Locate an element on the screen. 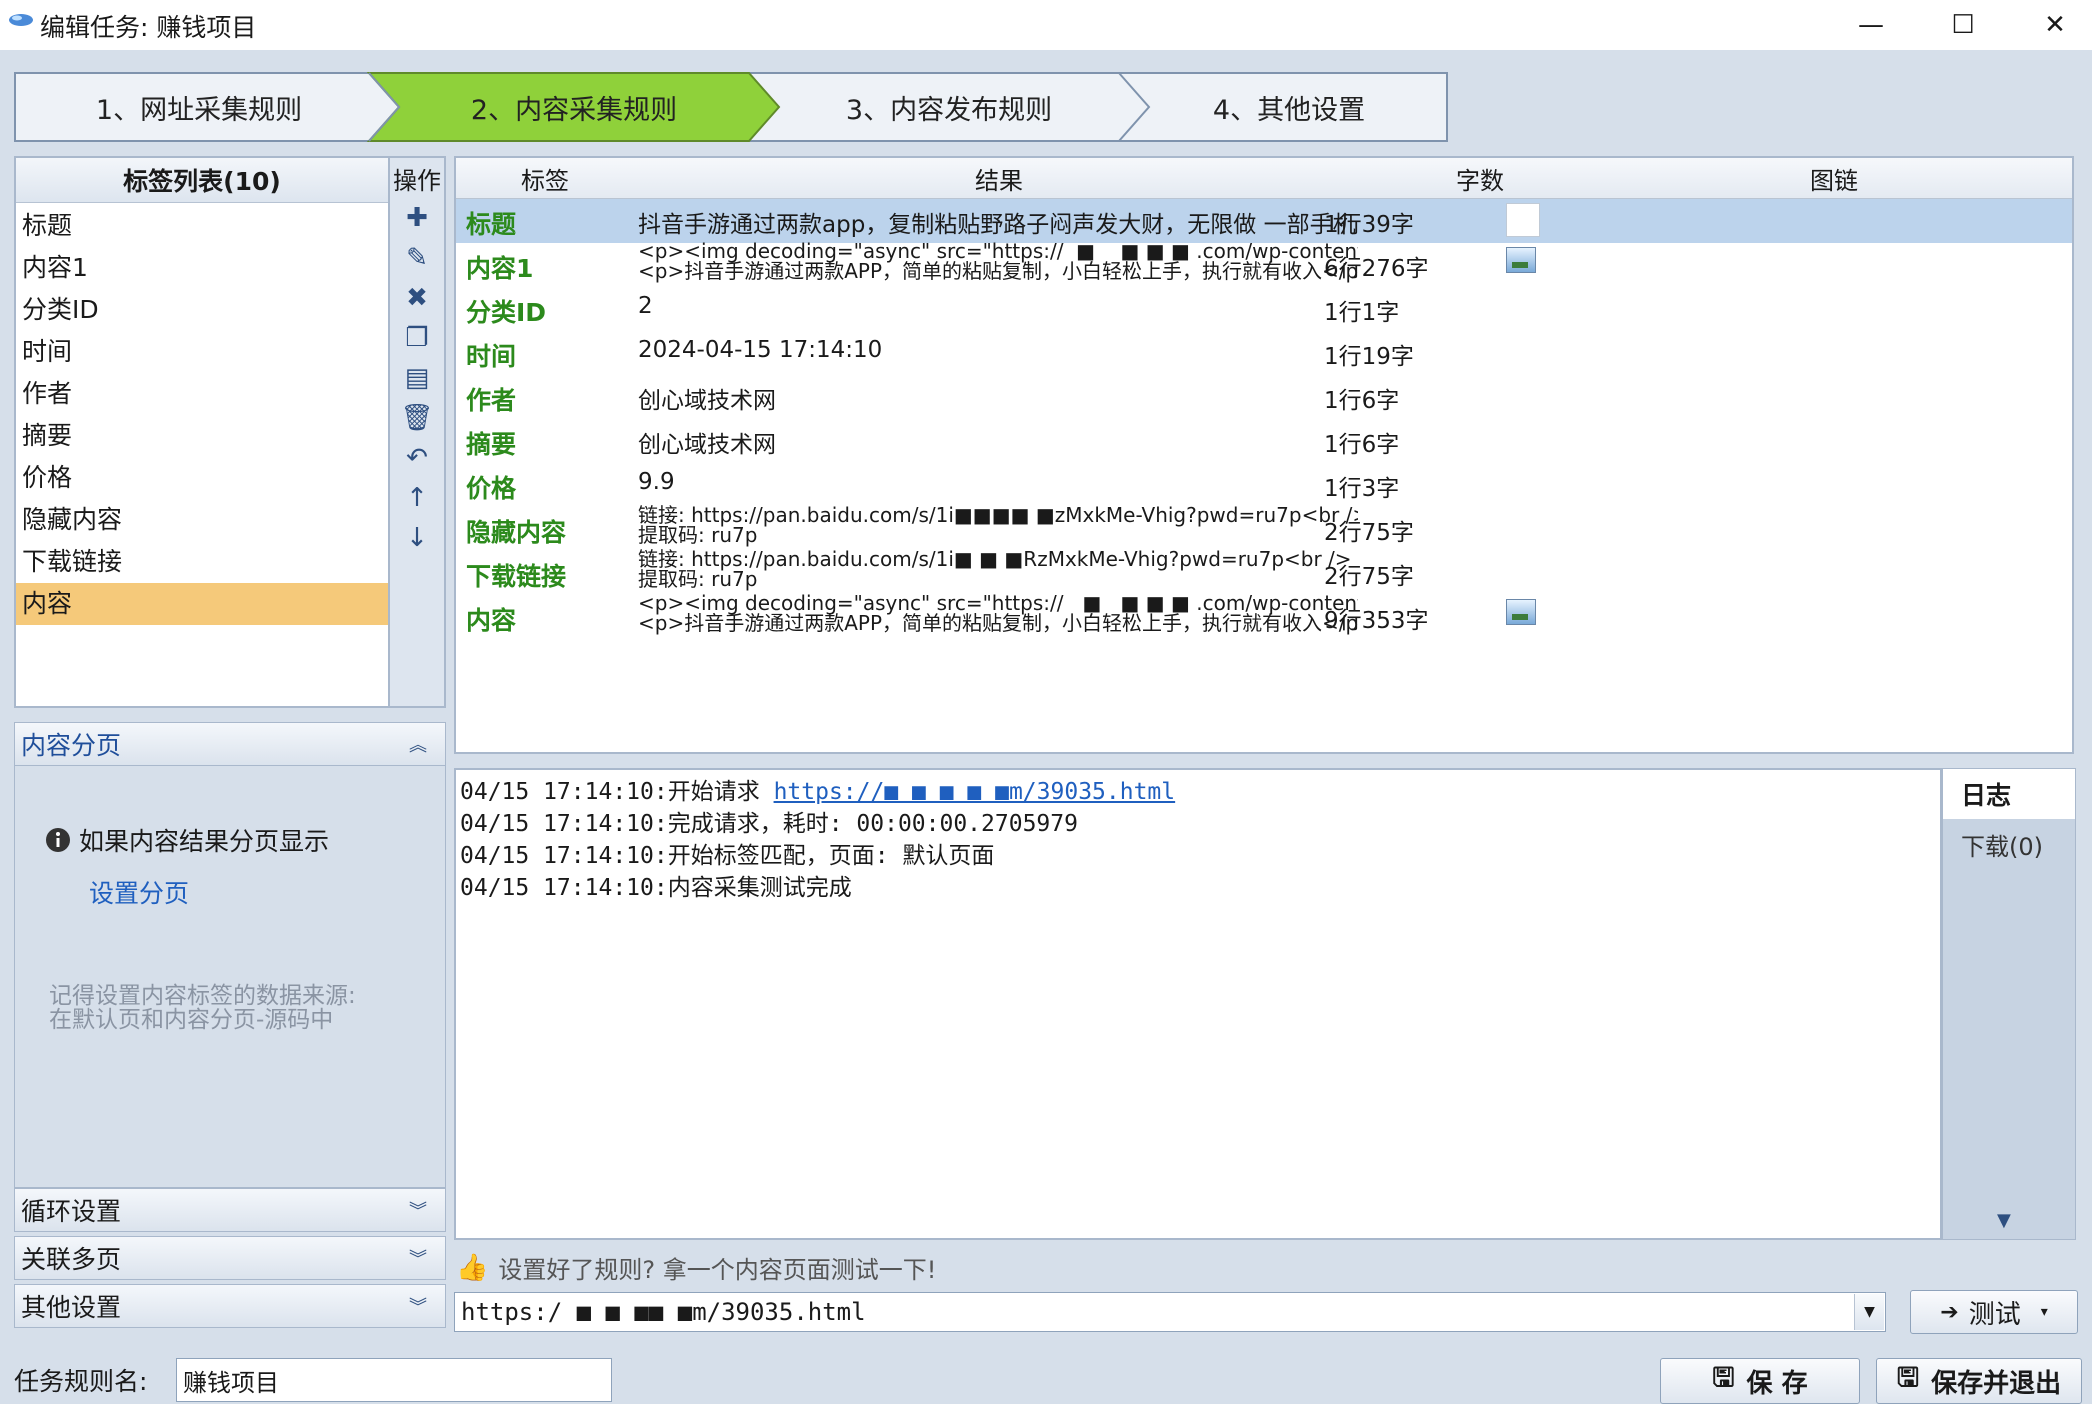  tag-item: 标题 is located at coordinates (202, 226).